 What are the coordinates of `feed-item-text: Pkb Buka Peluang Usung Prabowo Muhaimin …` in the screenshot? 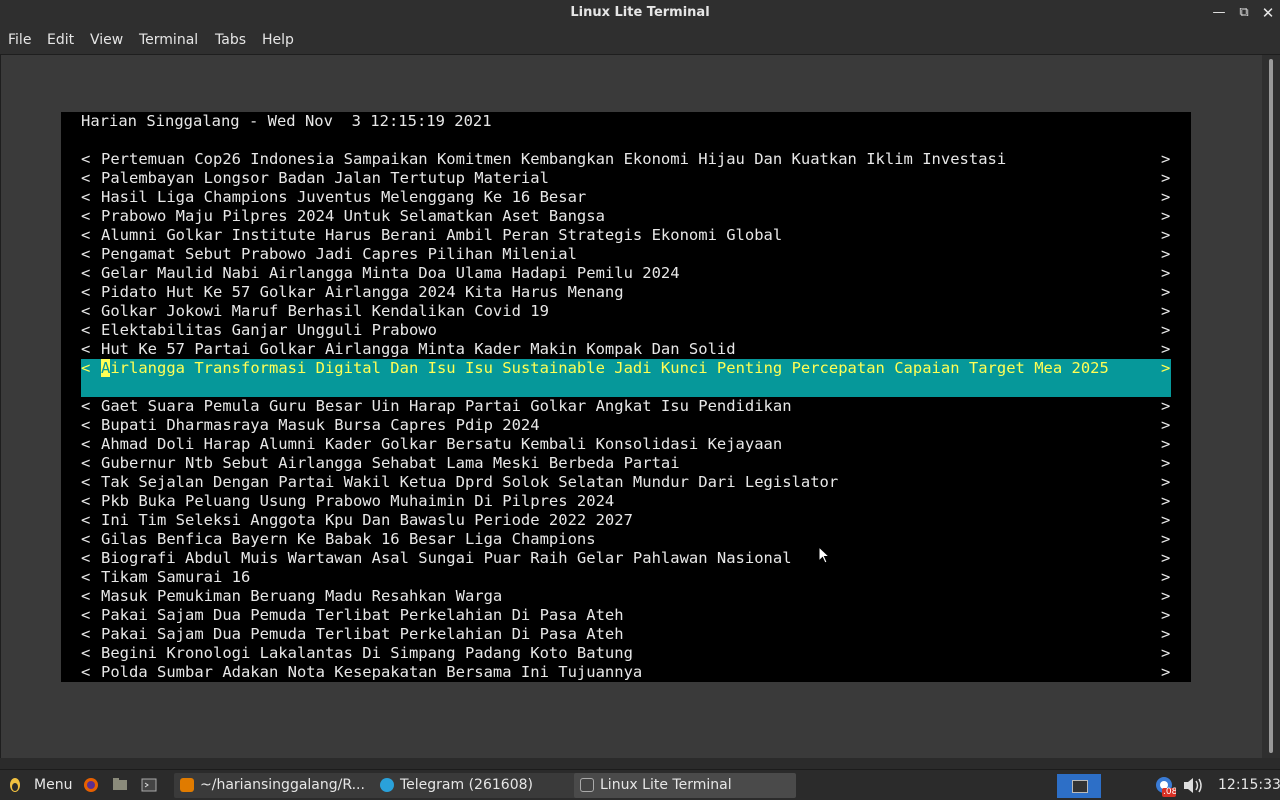 It's located at (358, 501).